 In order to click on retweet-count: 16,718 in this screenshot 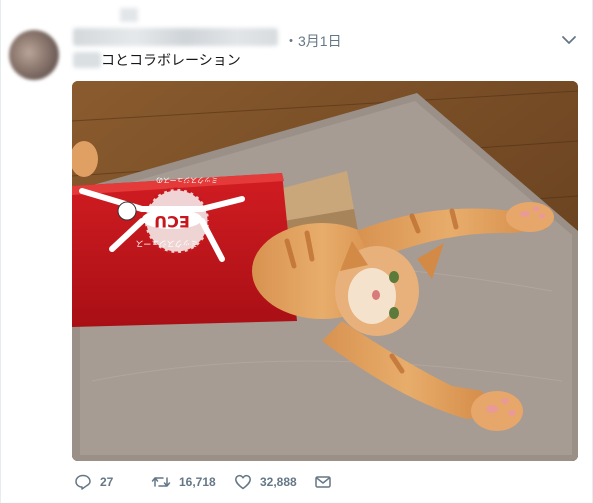, I will do `click(197, 482)`.